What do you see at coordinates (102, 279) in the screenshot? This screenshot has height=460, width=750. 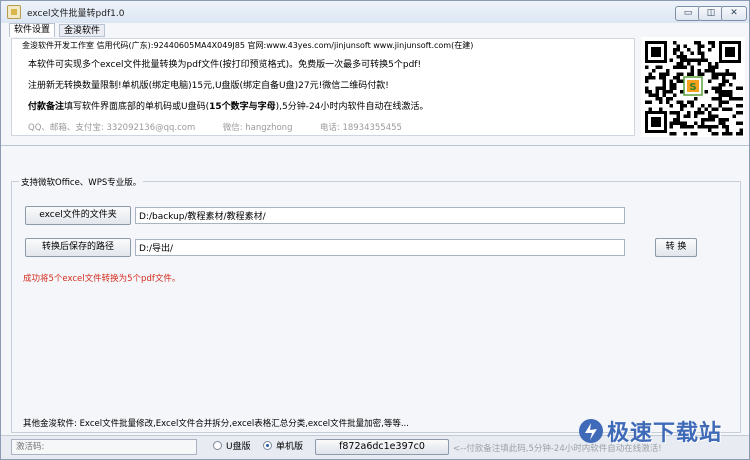 I see `success-message: 成功将5个excel文件转换为5个pdf文件。` at bounding box center [102, 279].